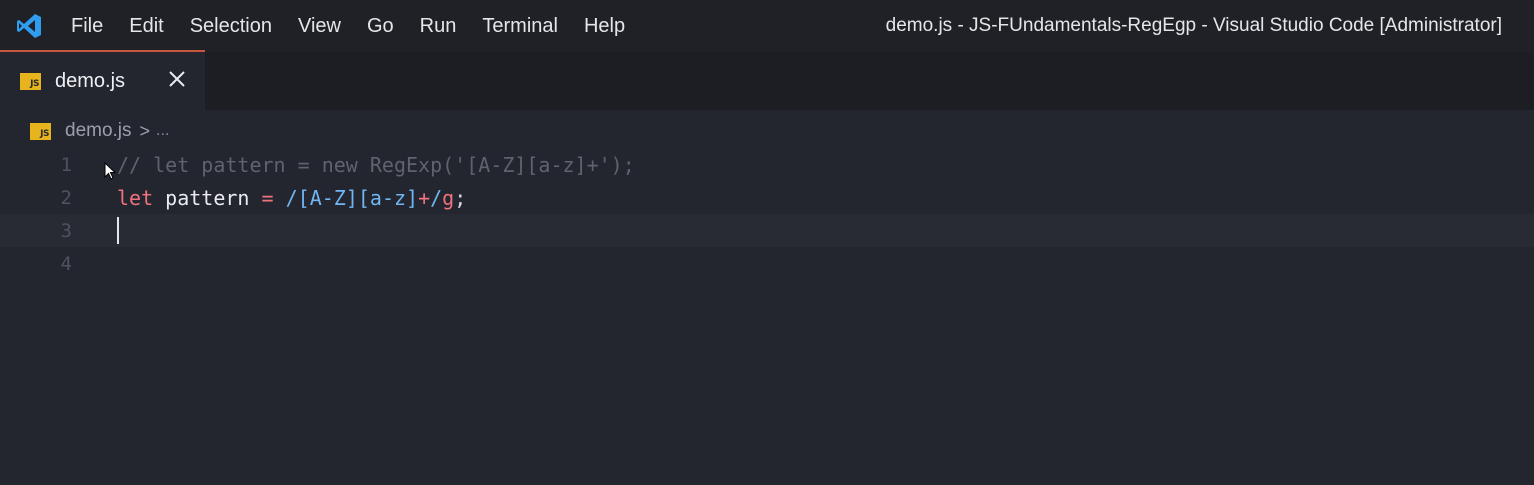 The width and height of the screenshot is (1534, 485). I want to click on code-token-op: =, so click(267, 197).